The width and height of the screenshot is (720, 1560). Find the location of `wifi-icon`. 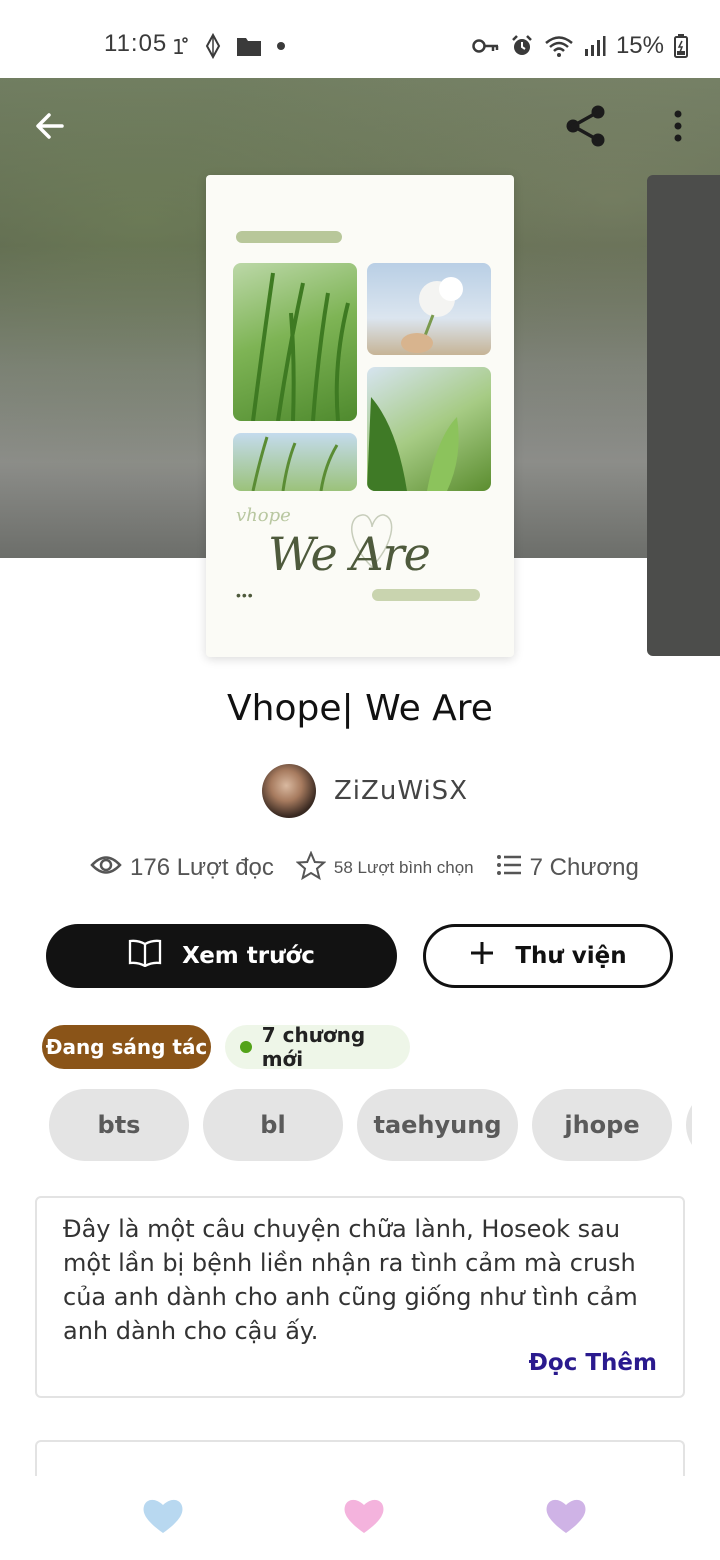

wifi-icon is located at coordinates (559, 46).